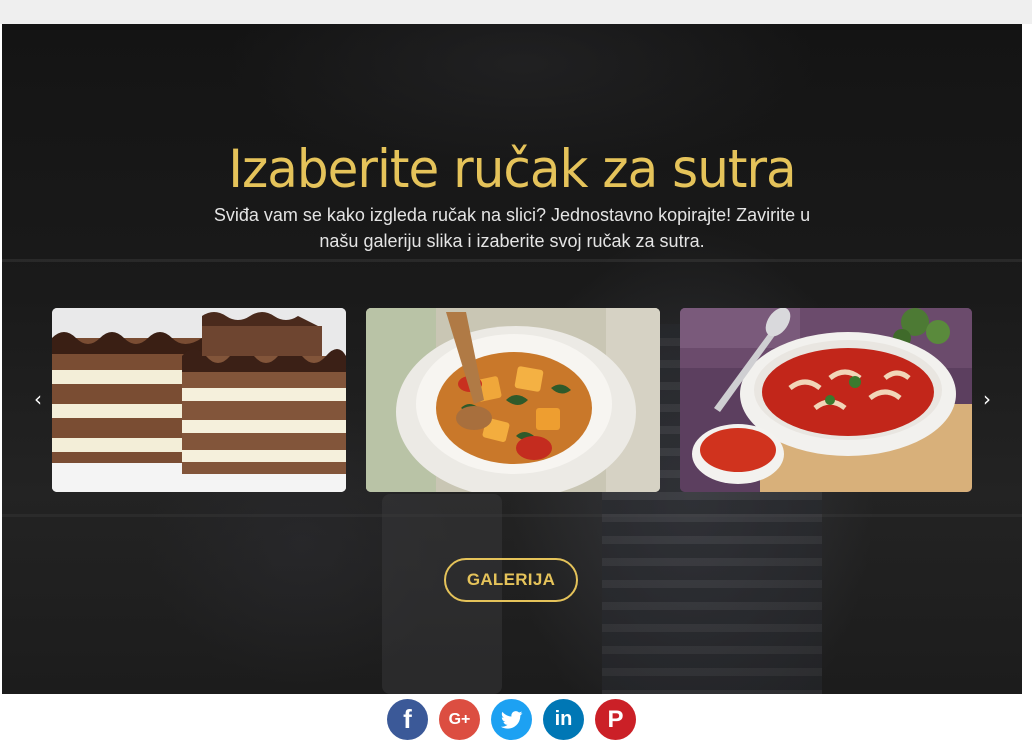 The image size is (1032, 756). I want to click on tomato-stew-dish-image, so click(826, 400).